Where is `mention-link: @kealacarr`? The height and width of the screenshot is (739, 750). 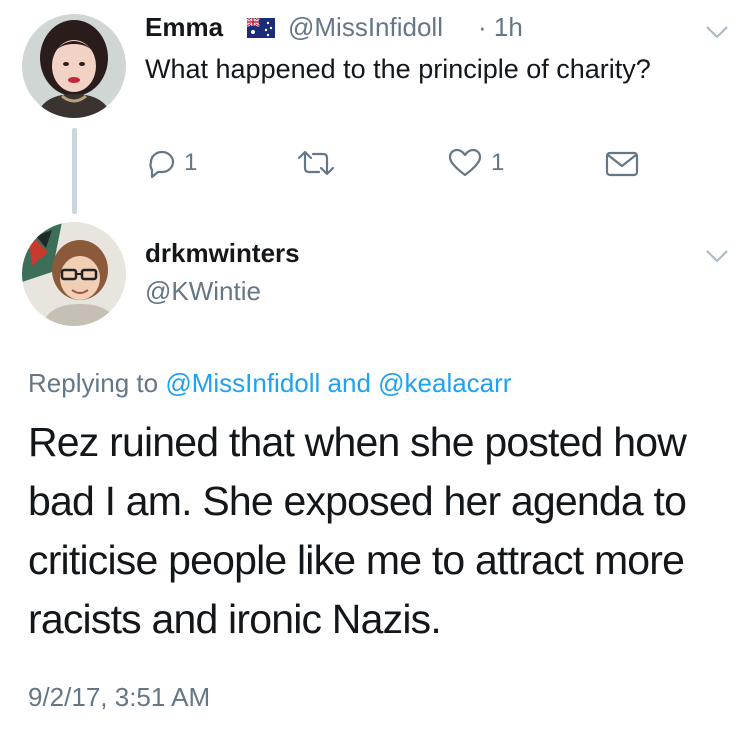 mention-link: @kealacarr is located at coordinates (444, 383).